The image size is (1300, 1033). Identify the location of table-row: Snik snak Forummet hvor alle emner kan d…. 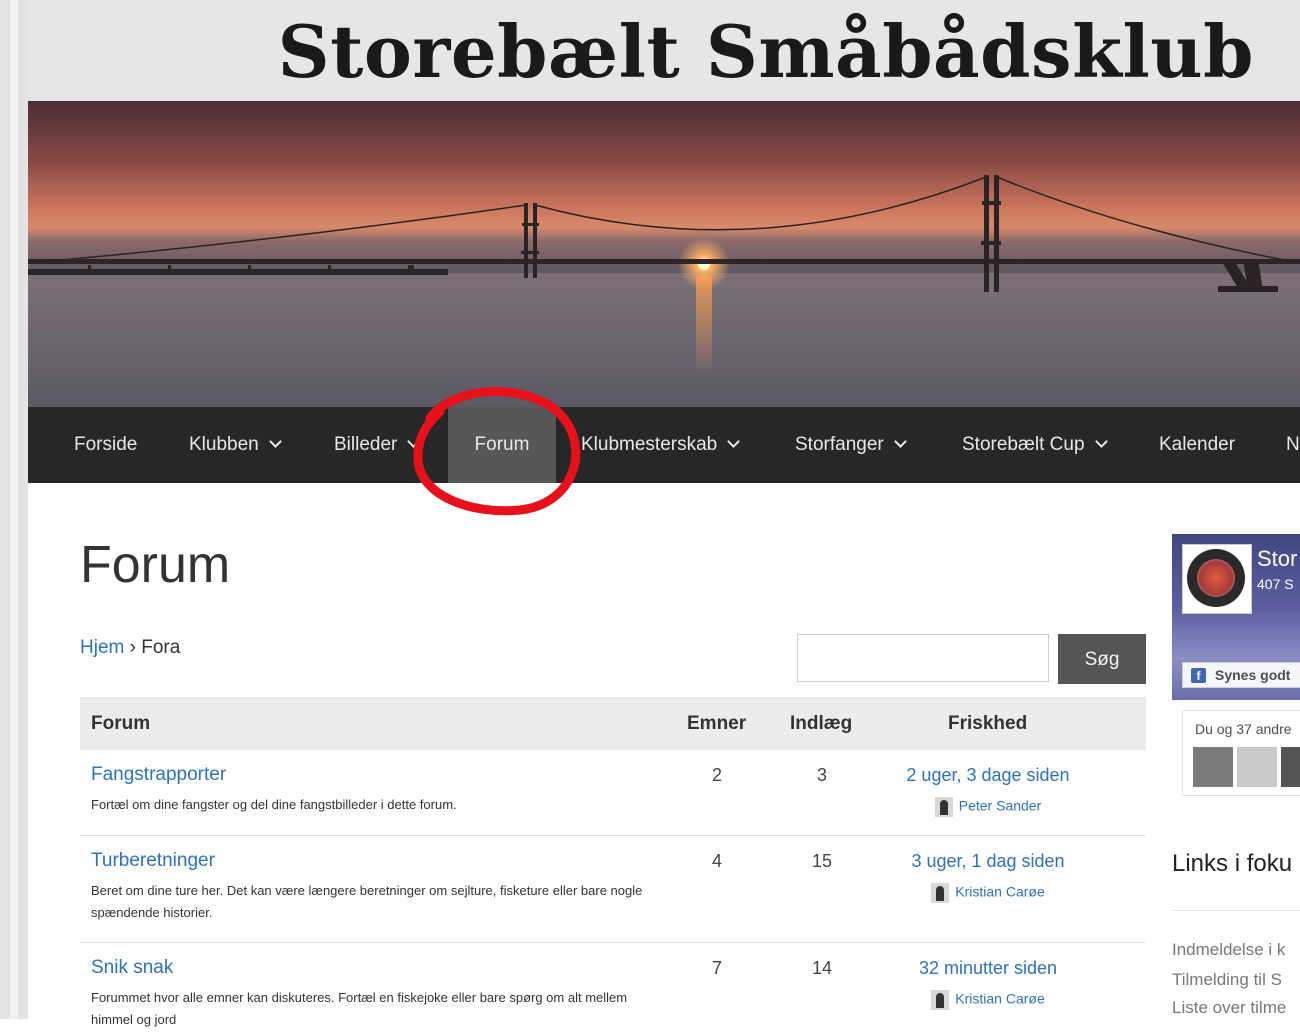
(613, 988).